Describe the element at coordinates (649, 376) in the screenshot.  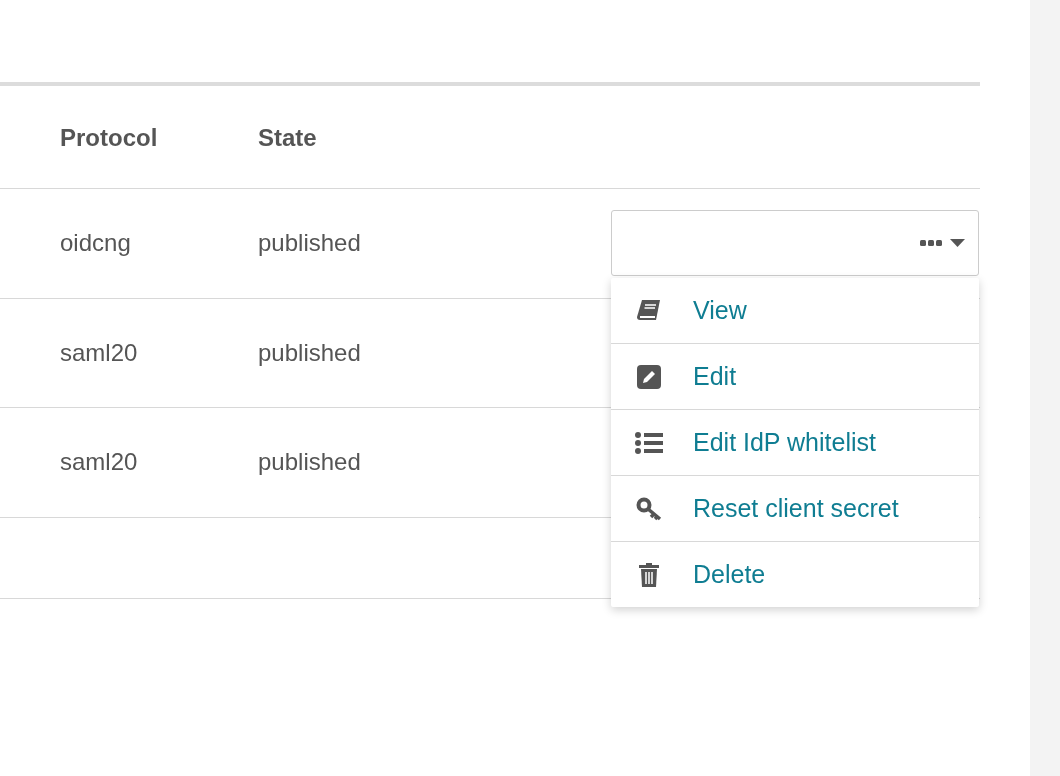
I see `pencil-icon` at that location.